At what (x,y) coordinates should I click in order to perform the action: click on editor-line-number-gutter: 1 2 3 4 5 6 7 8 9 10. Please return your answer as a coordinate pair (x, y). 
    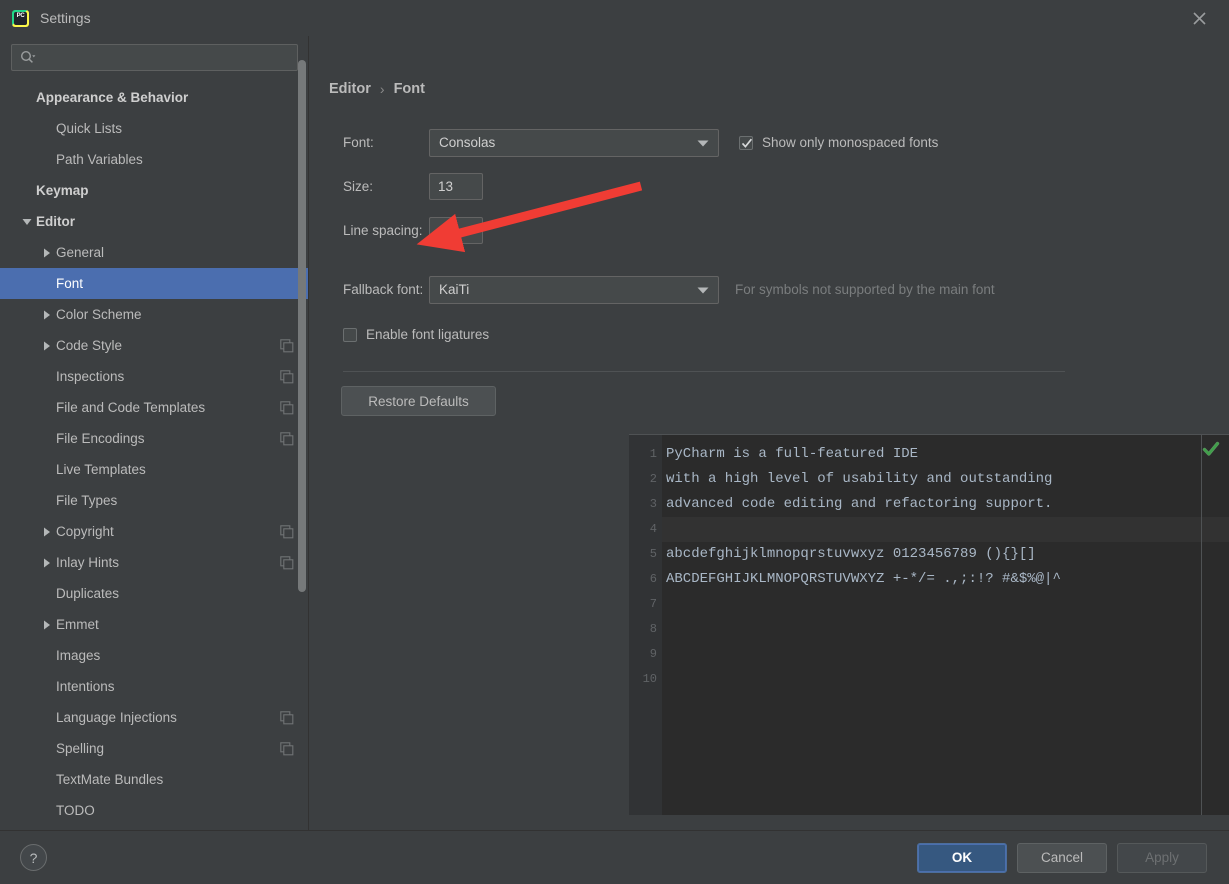
    Looking at the image, I should click on (645, 625).